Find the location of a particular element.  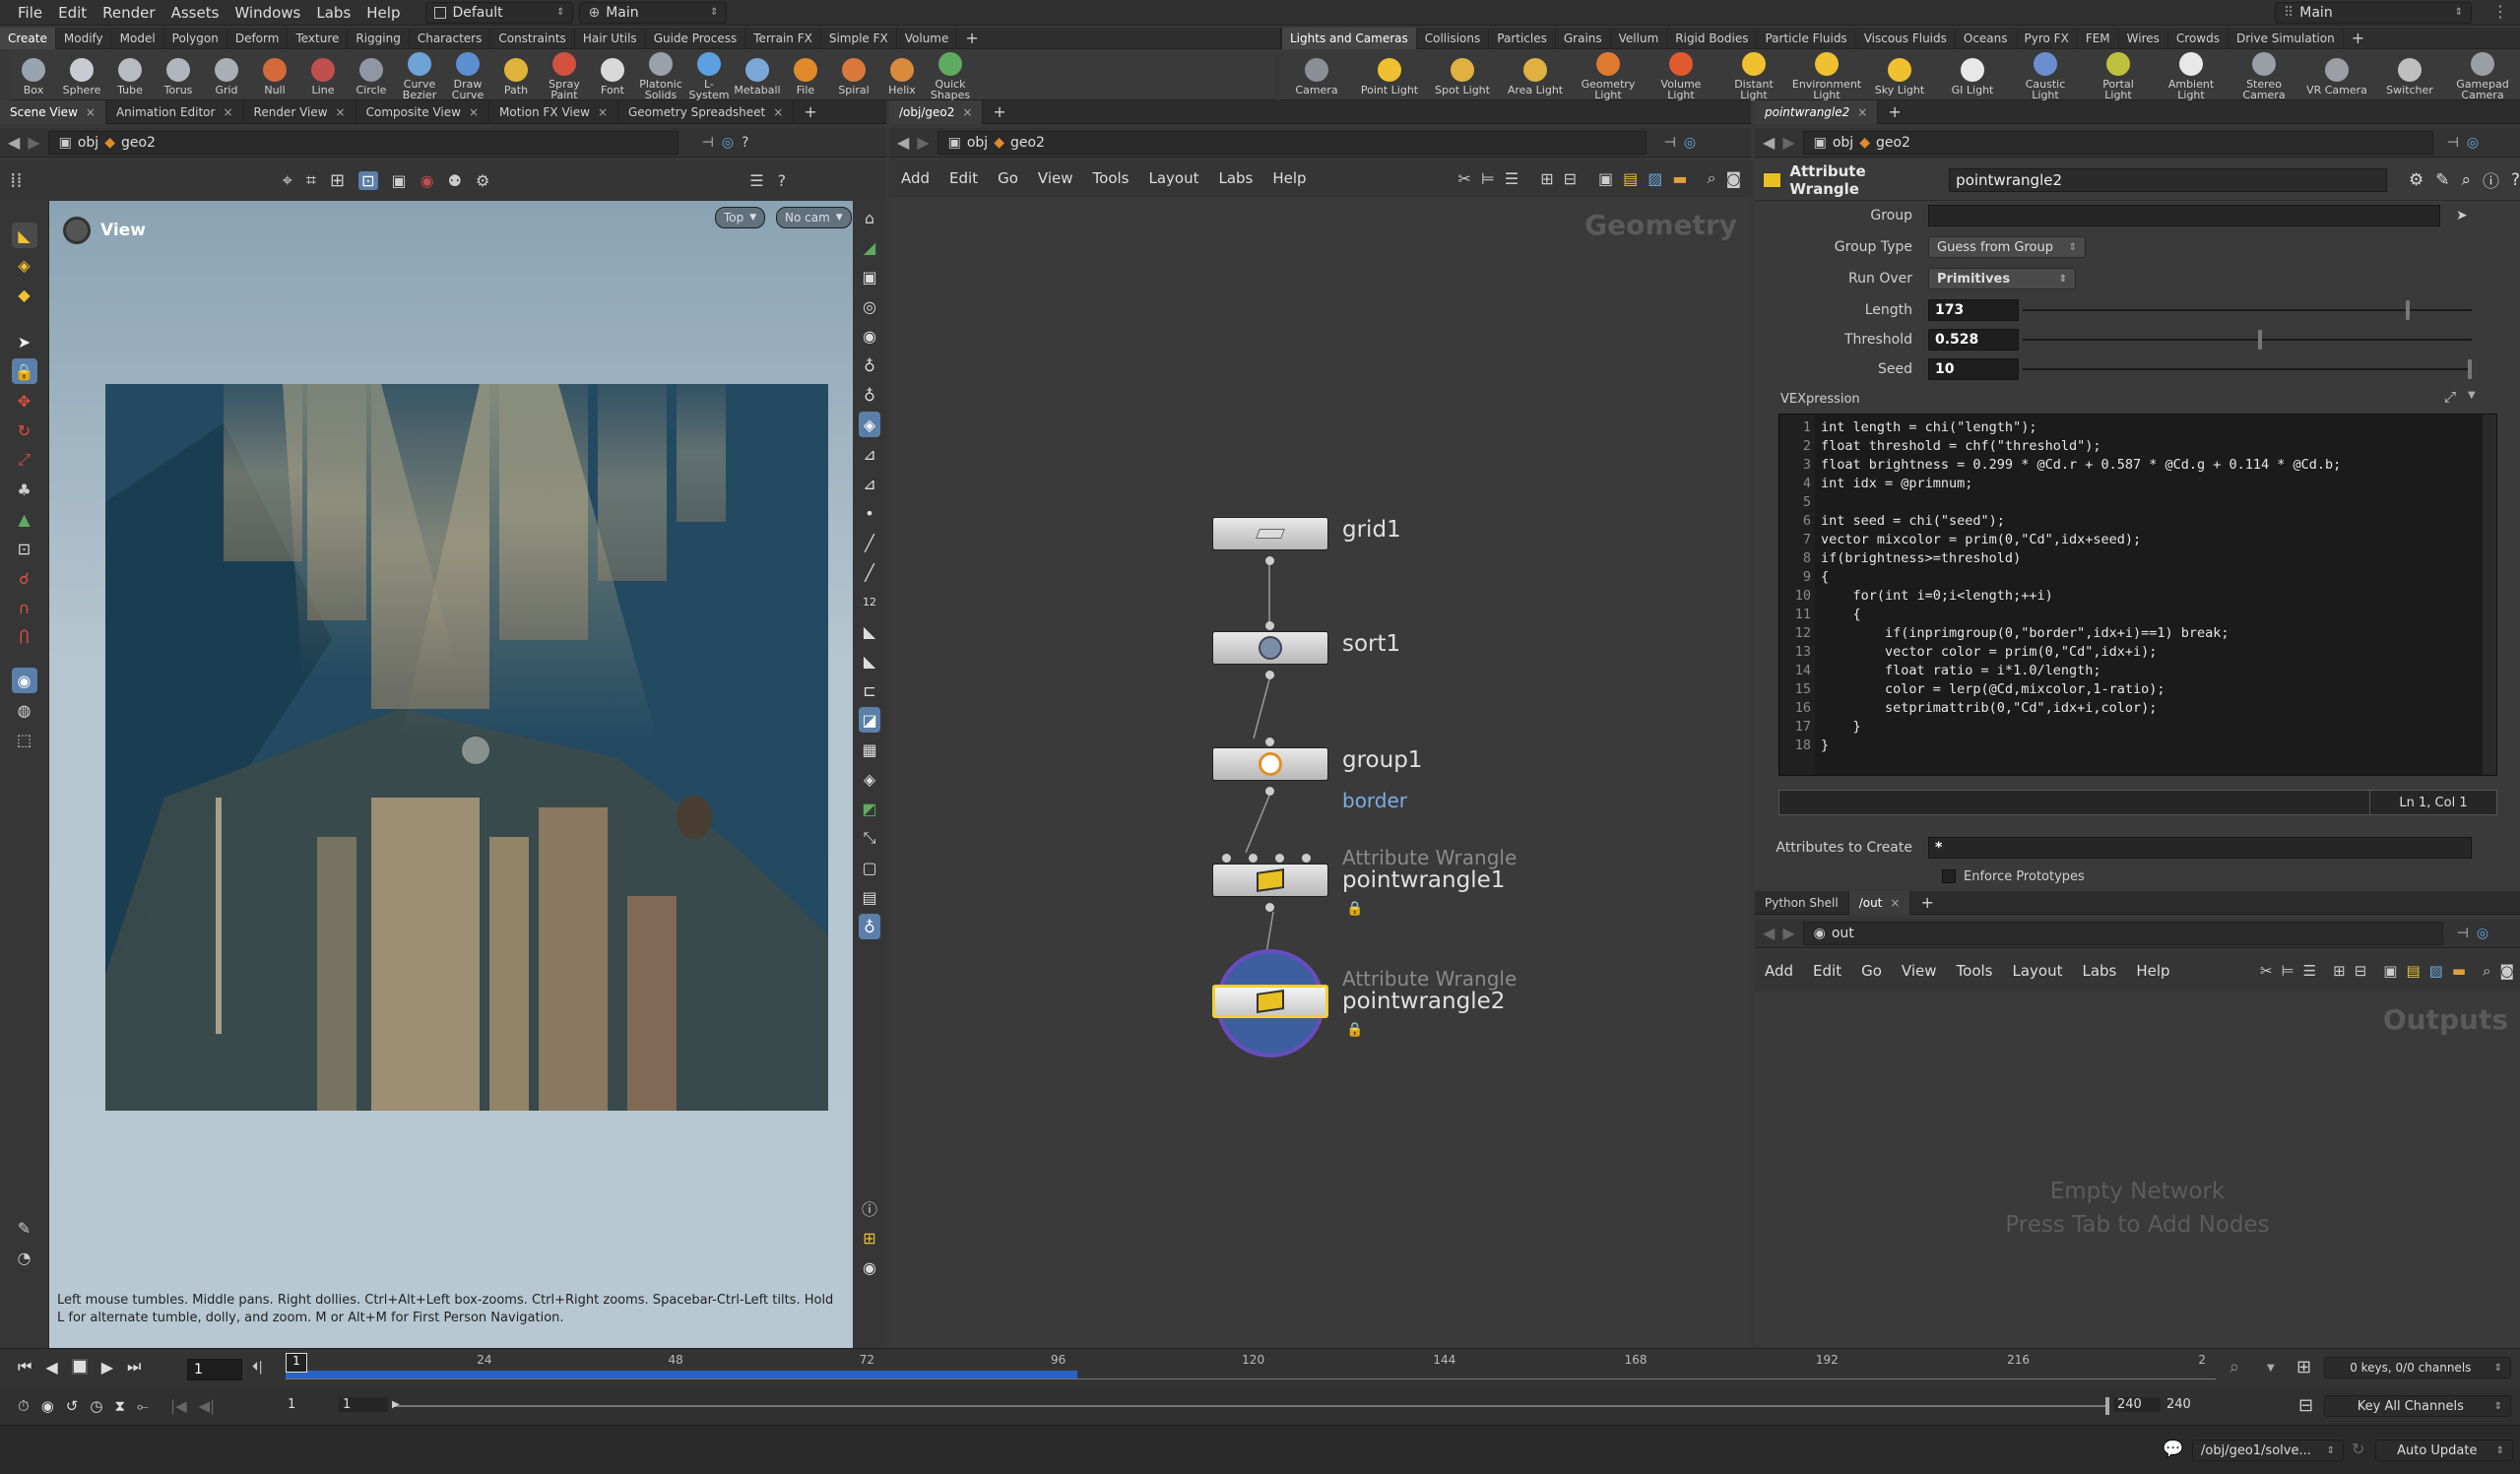

shelf-tab-rigid-bodies: Rigid Bodies is located at coordinates (1712, 38).